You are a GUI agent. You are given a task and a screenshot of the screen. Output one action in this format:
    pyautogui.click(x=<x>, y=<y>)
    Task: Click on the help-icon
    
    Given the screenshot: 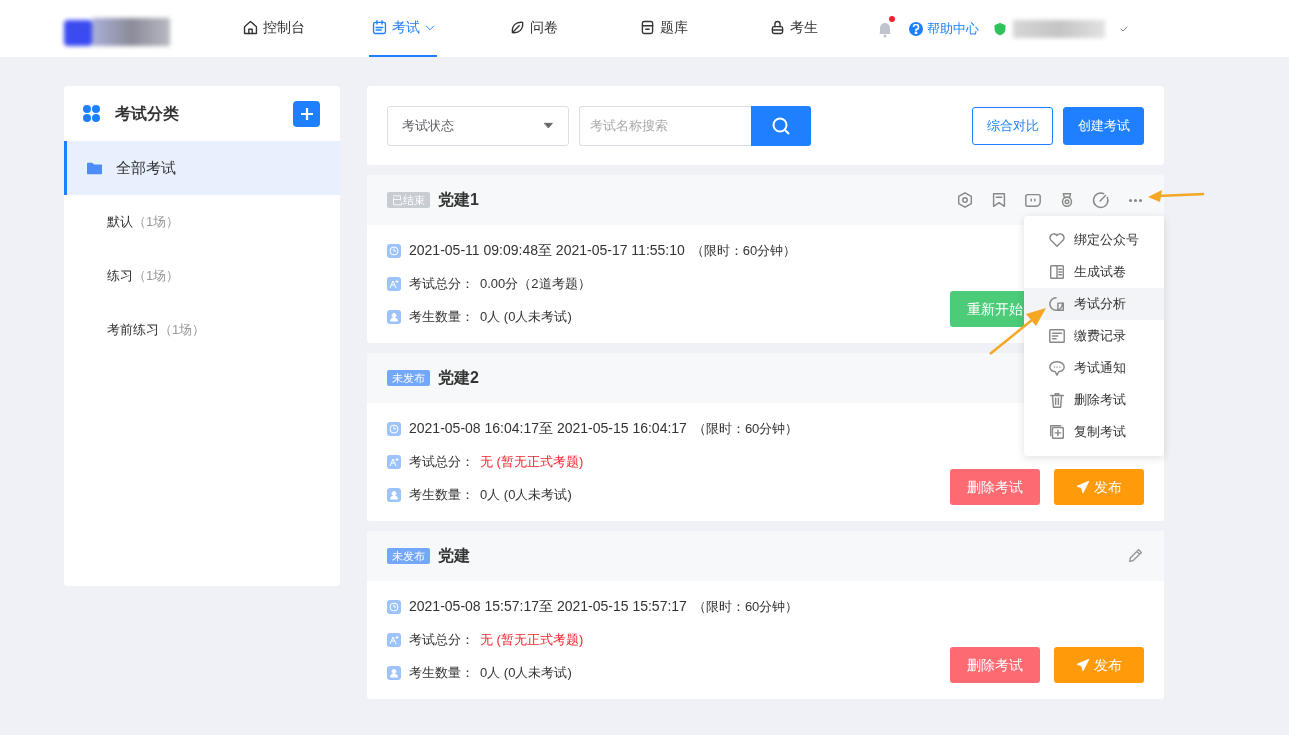 What is the action you would take?
    pyautogui.click(x=916, y=28)
    